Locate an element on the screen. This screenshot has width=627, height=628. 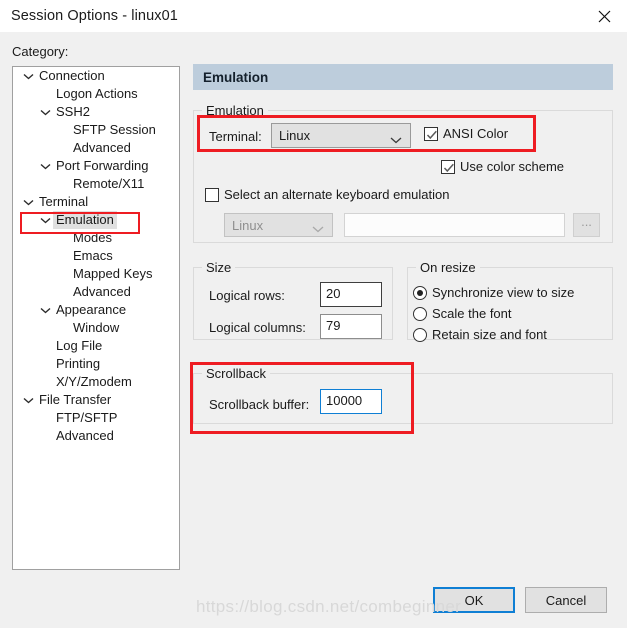
tree-item-appearance: Appearance is located at coordinates (96, 310).